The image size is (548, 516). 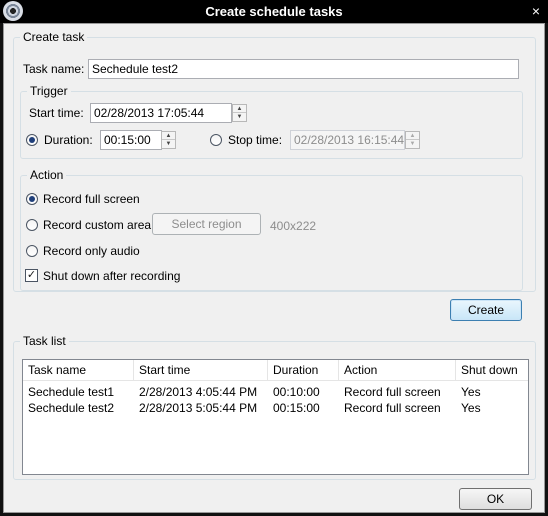 What do you see at coordinates (198, 392) in the screenshot?
I see `cell-start-time: 2/28/2013 4:05:44 PM` at bounding box center [198, 392].